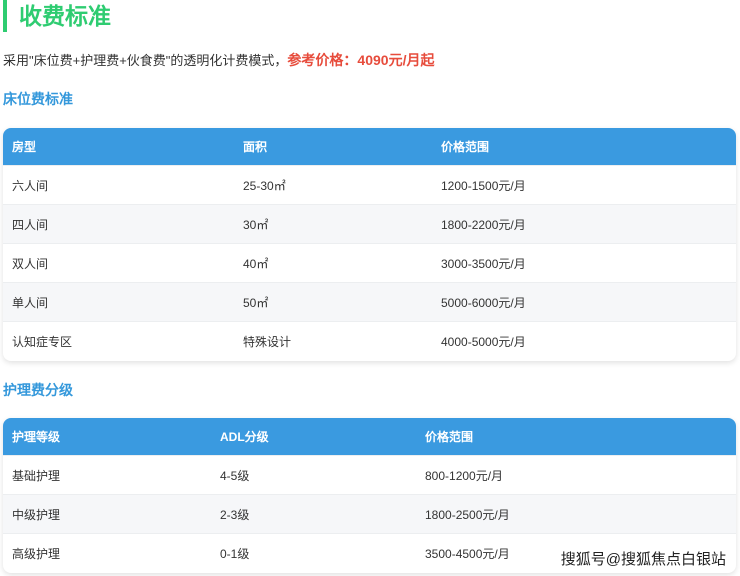  I want to click on table-row: 单人间 50㎡ 5000-6000元/月, so click(369, 302).